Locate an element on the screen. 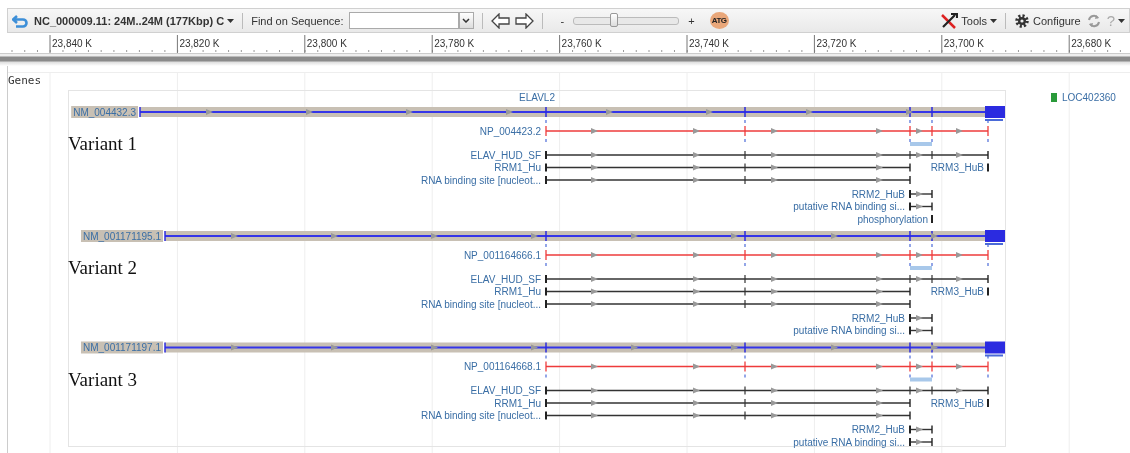 The height and width of the screenshot is (453, 1130). zoom-out-button: - is located at coordinates (562, 20).